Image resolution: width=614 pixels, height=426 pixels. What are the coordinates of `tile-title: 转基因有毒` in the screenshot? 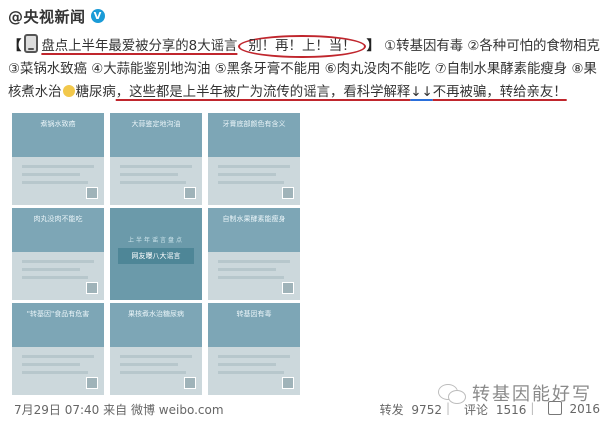 It's located at (254, 314).